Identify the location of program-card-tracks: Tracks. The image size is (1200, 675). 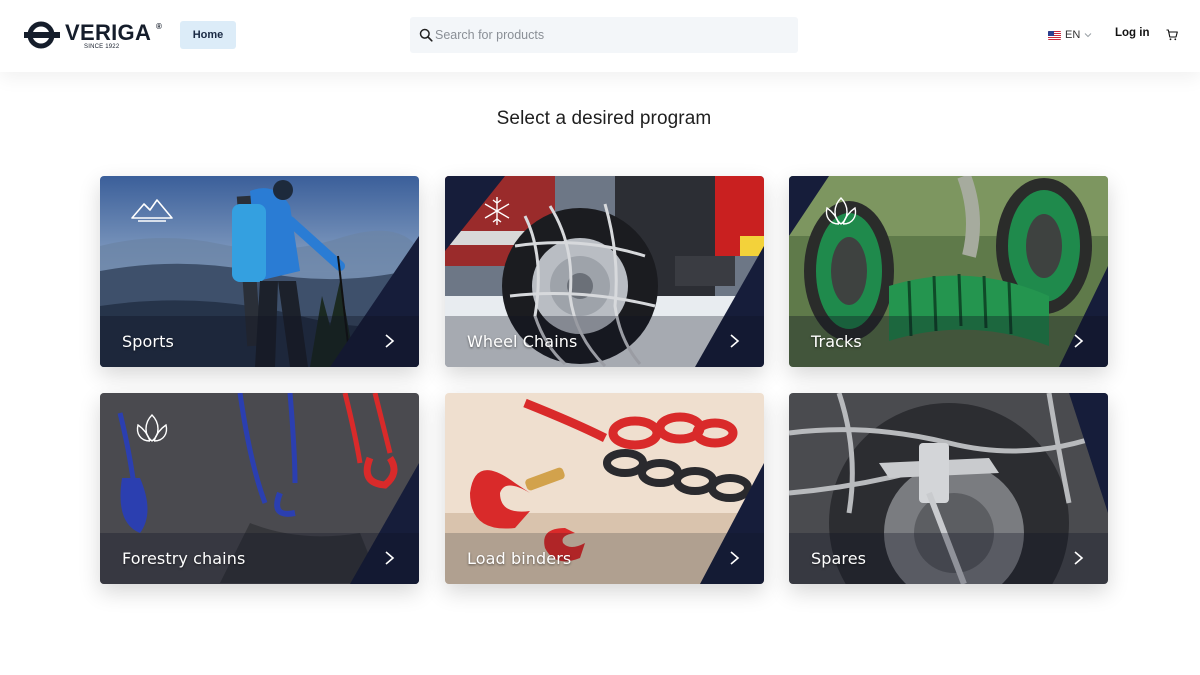
(948, 271).